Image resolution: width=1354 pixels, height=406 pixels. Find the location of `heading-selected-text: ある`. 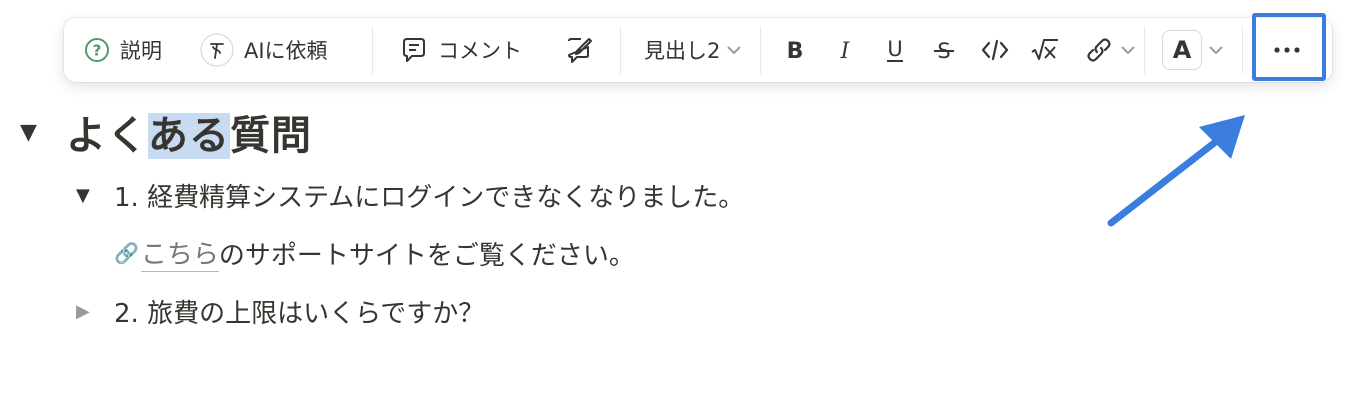

heading-selected-text: ある is located at coordinates (189, 136).